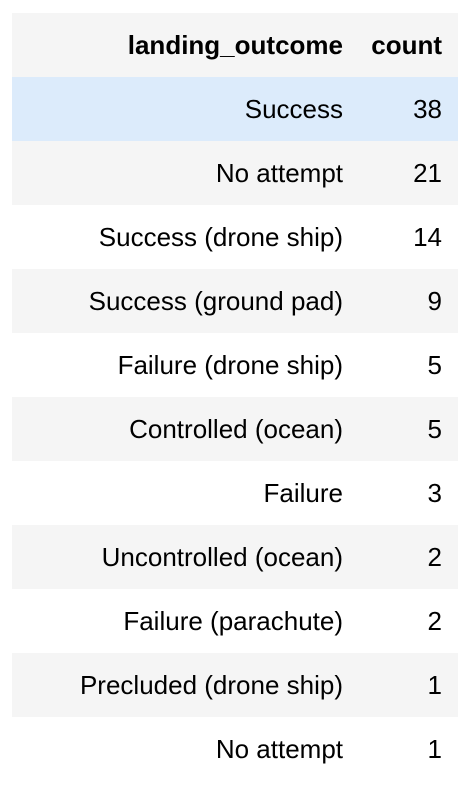 Image resolution: width=470 pixels, height=792 pixels. Describe the element at coordinates (402, 237) in the screenshot. I see `cell-count: 14` at that location.